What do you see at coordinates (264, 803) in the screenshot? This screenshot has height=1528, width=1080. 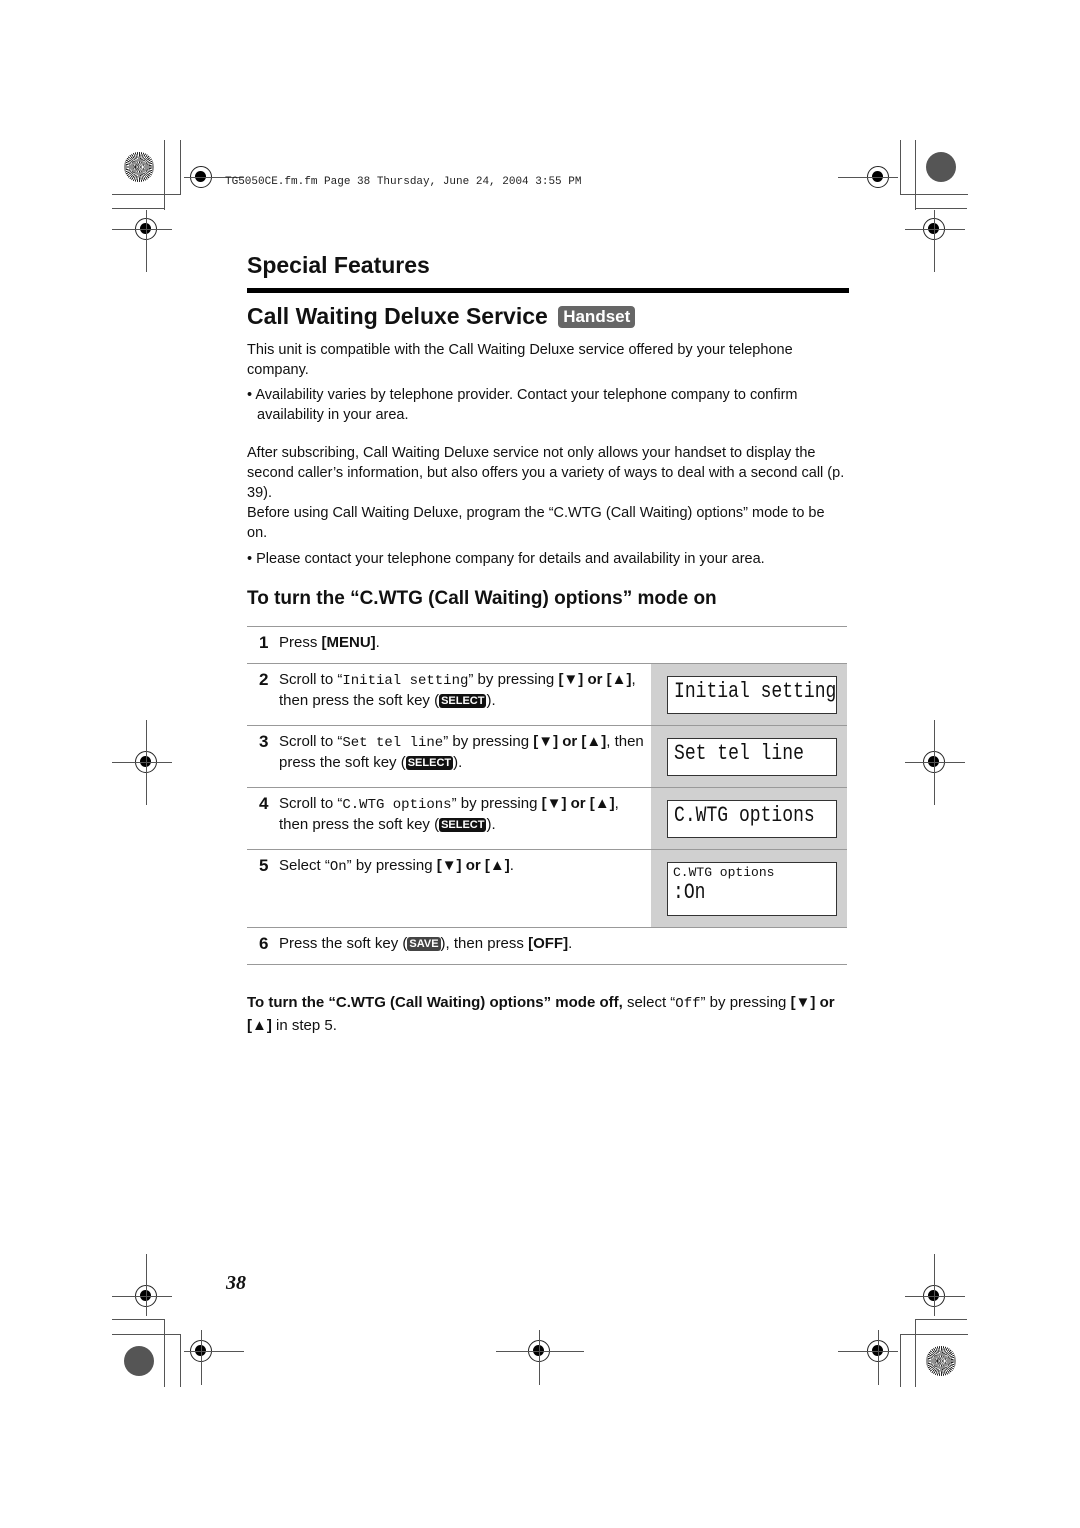 I see `step-number: 4` at bounding box center [264, 803].